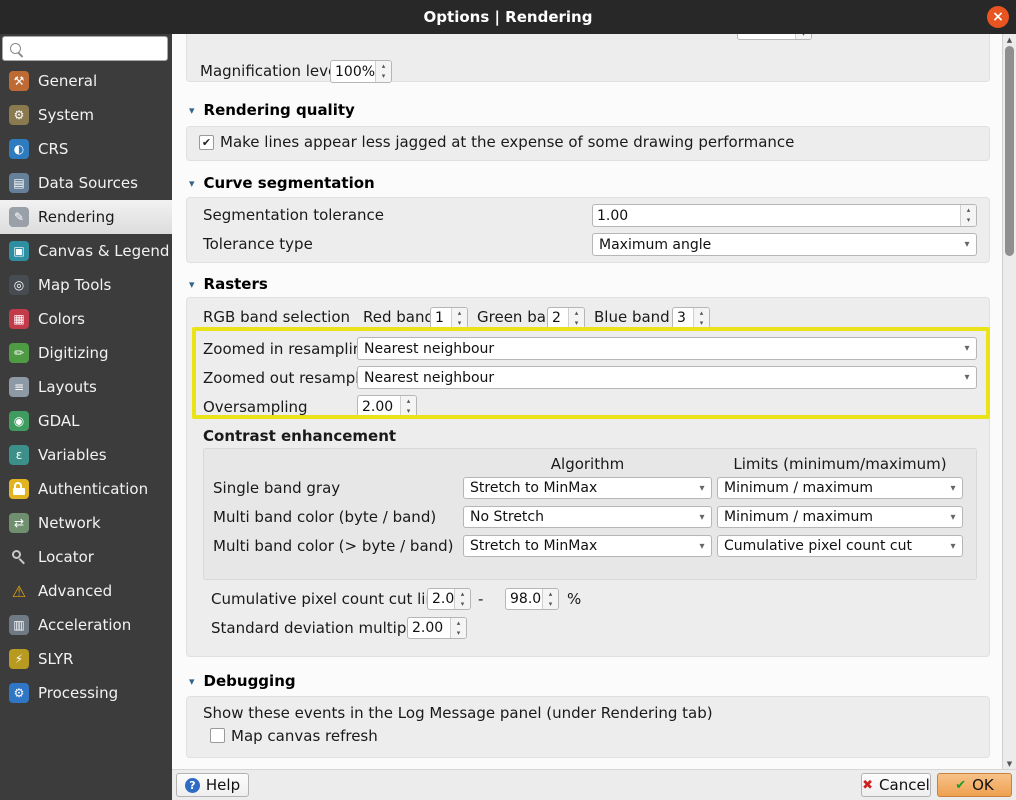 This screenshot has width=1016, height=800. Describe the element at coordinates (15, 48) in the screenshot. I see `search-icon` at that location.